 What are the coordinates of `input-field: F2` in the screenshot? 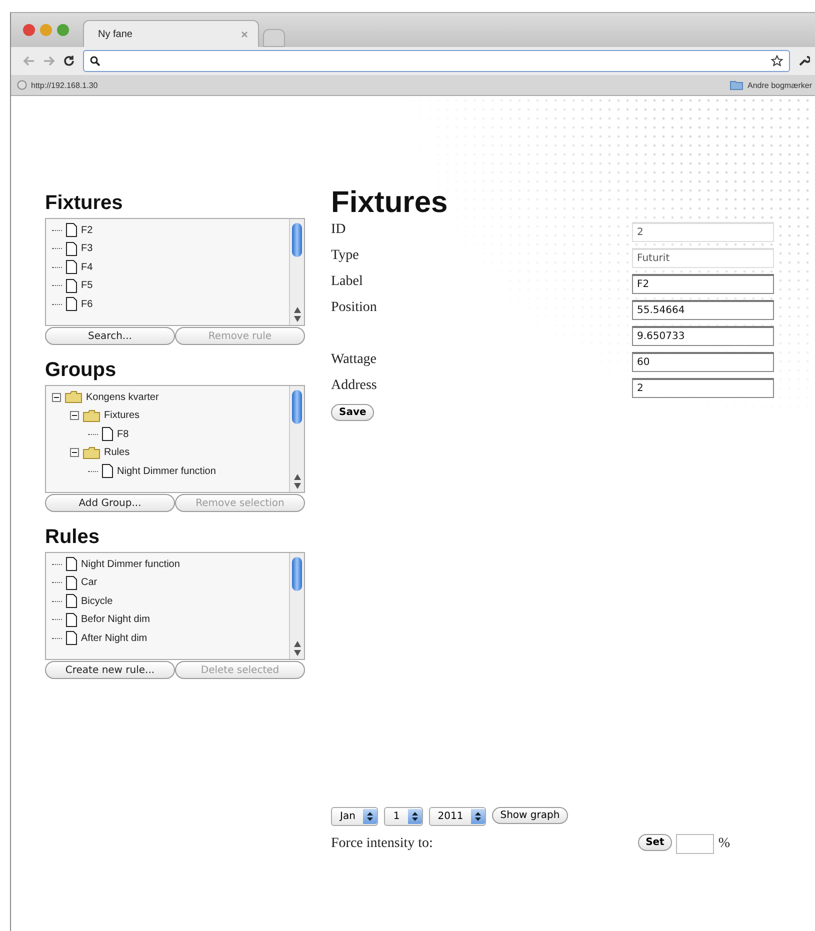 It's located at (703, 284).